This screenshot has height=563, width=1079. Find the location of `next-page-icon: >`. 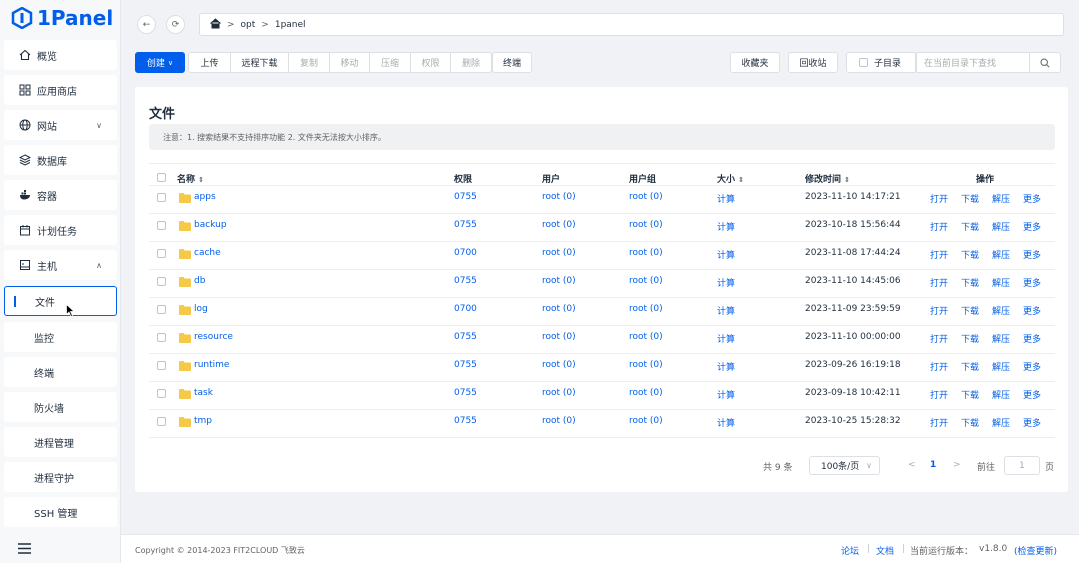

next-page-icon: > is located at coordinates (957, 465).